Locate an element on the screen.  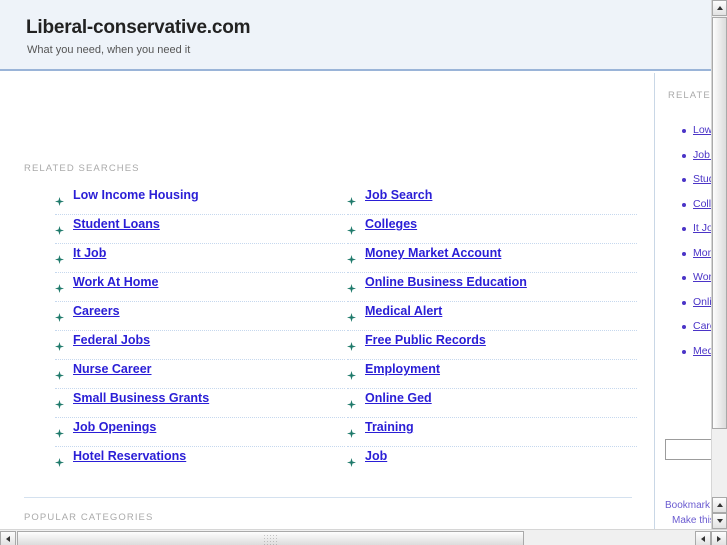
make-homepage-link: Make this is located at coordinates (691, 520).